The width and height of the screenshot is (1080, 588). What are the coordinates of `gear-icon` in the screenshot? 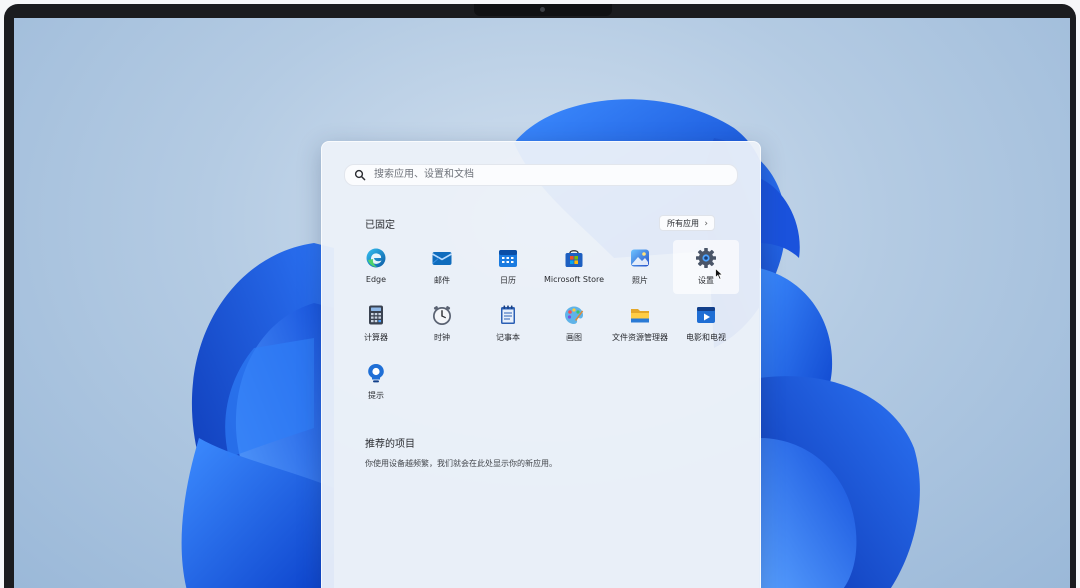 It's located at (706, 258).